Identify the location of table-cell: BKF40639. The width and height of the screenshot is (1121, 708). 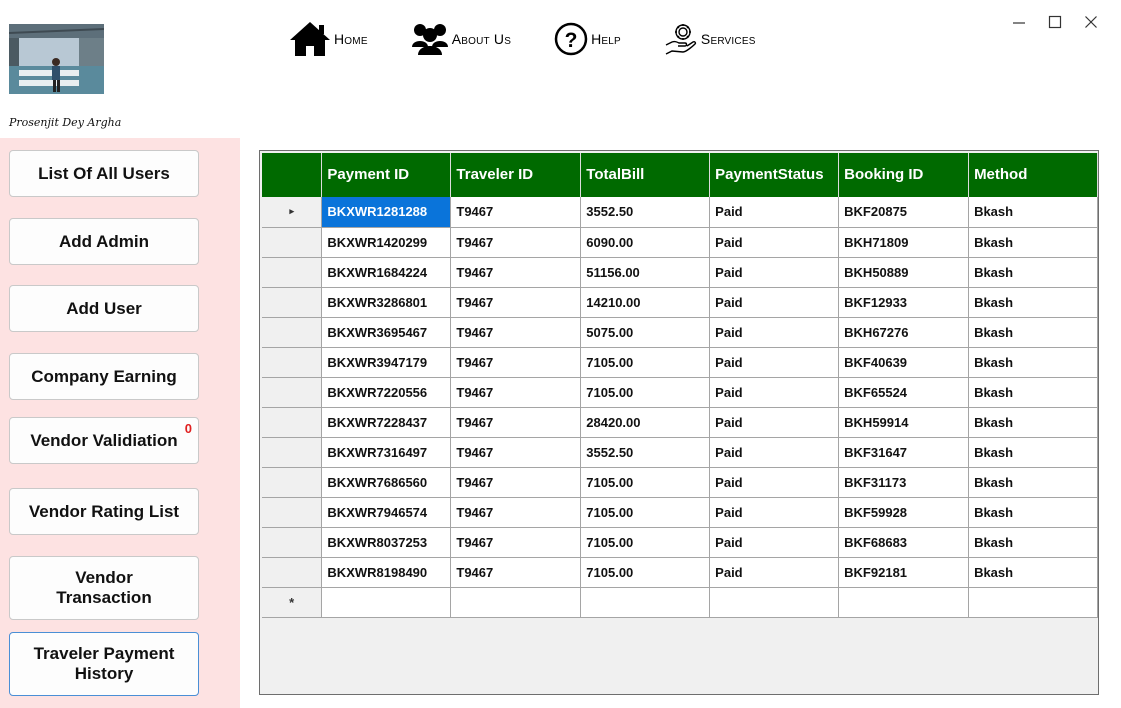
(904, 362).